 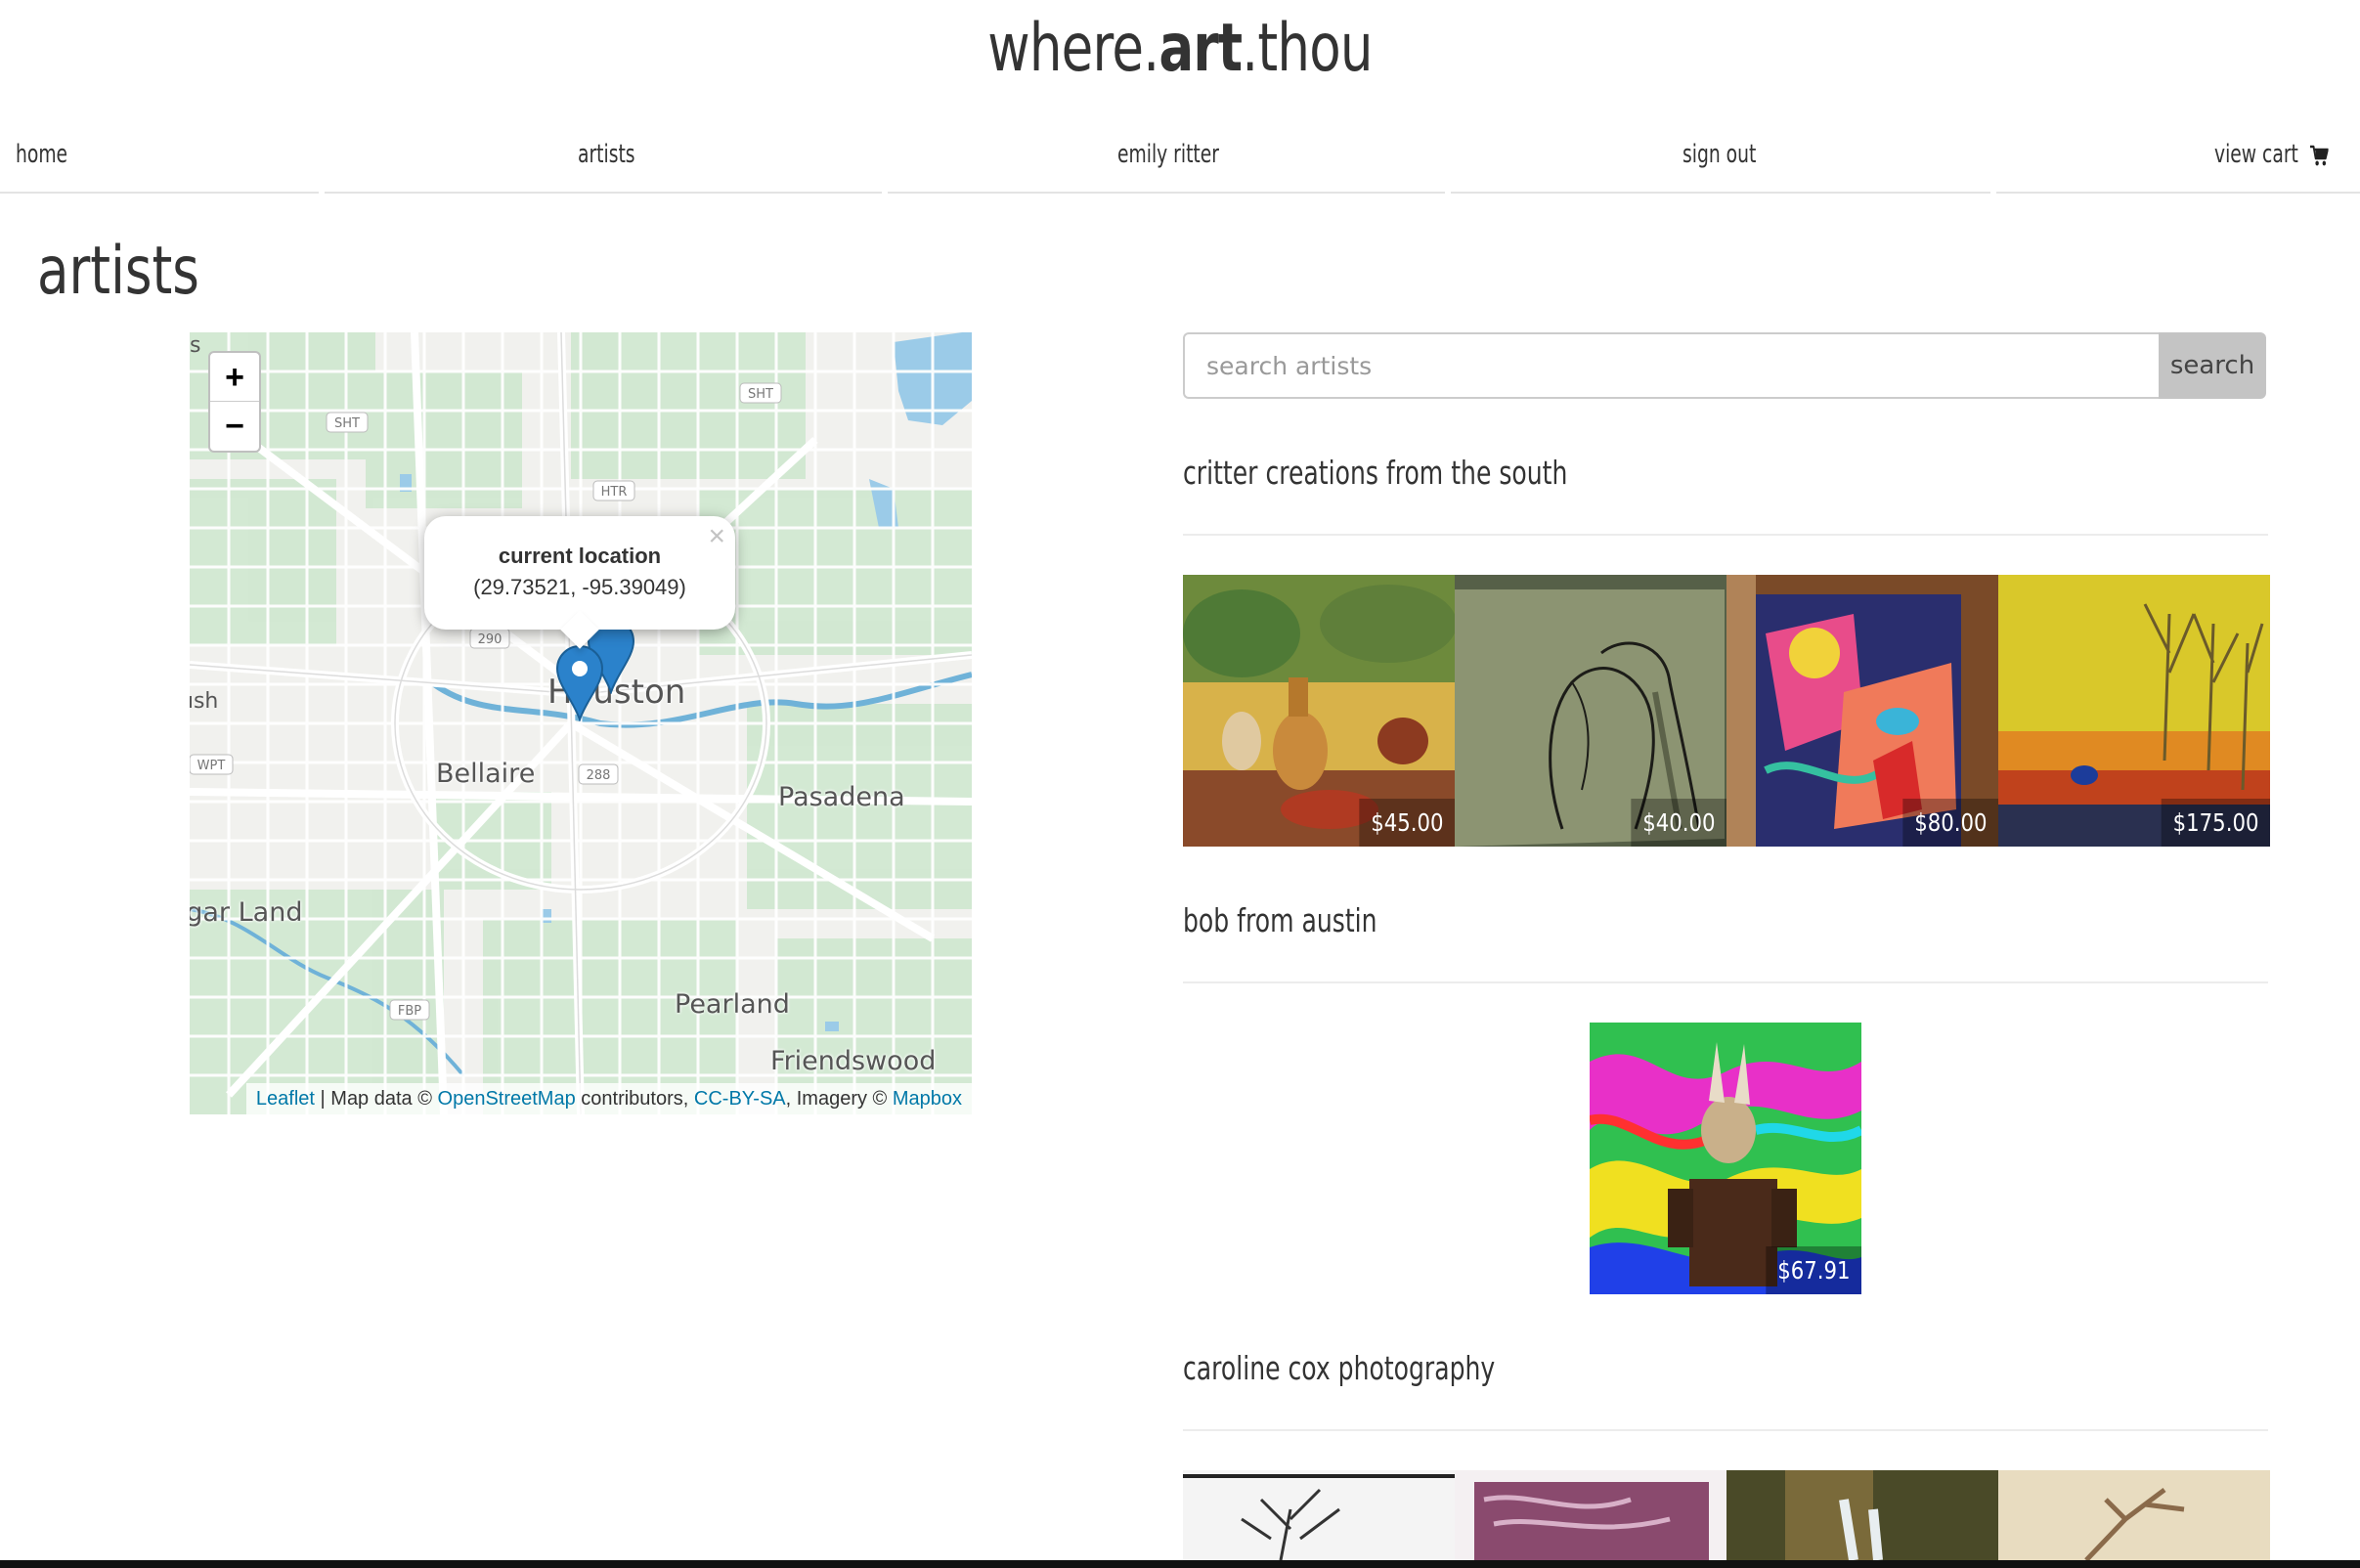 What do you see at coordinates (839, 1099) in the screenshot?
I see `attribution-text: , Imagery ©` at bounding box center [839, 1099].